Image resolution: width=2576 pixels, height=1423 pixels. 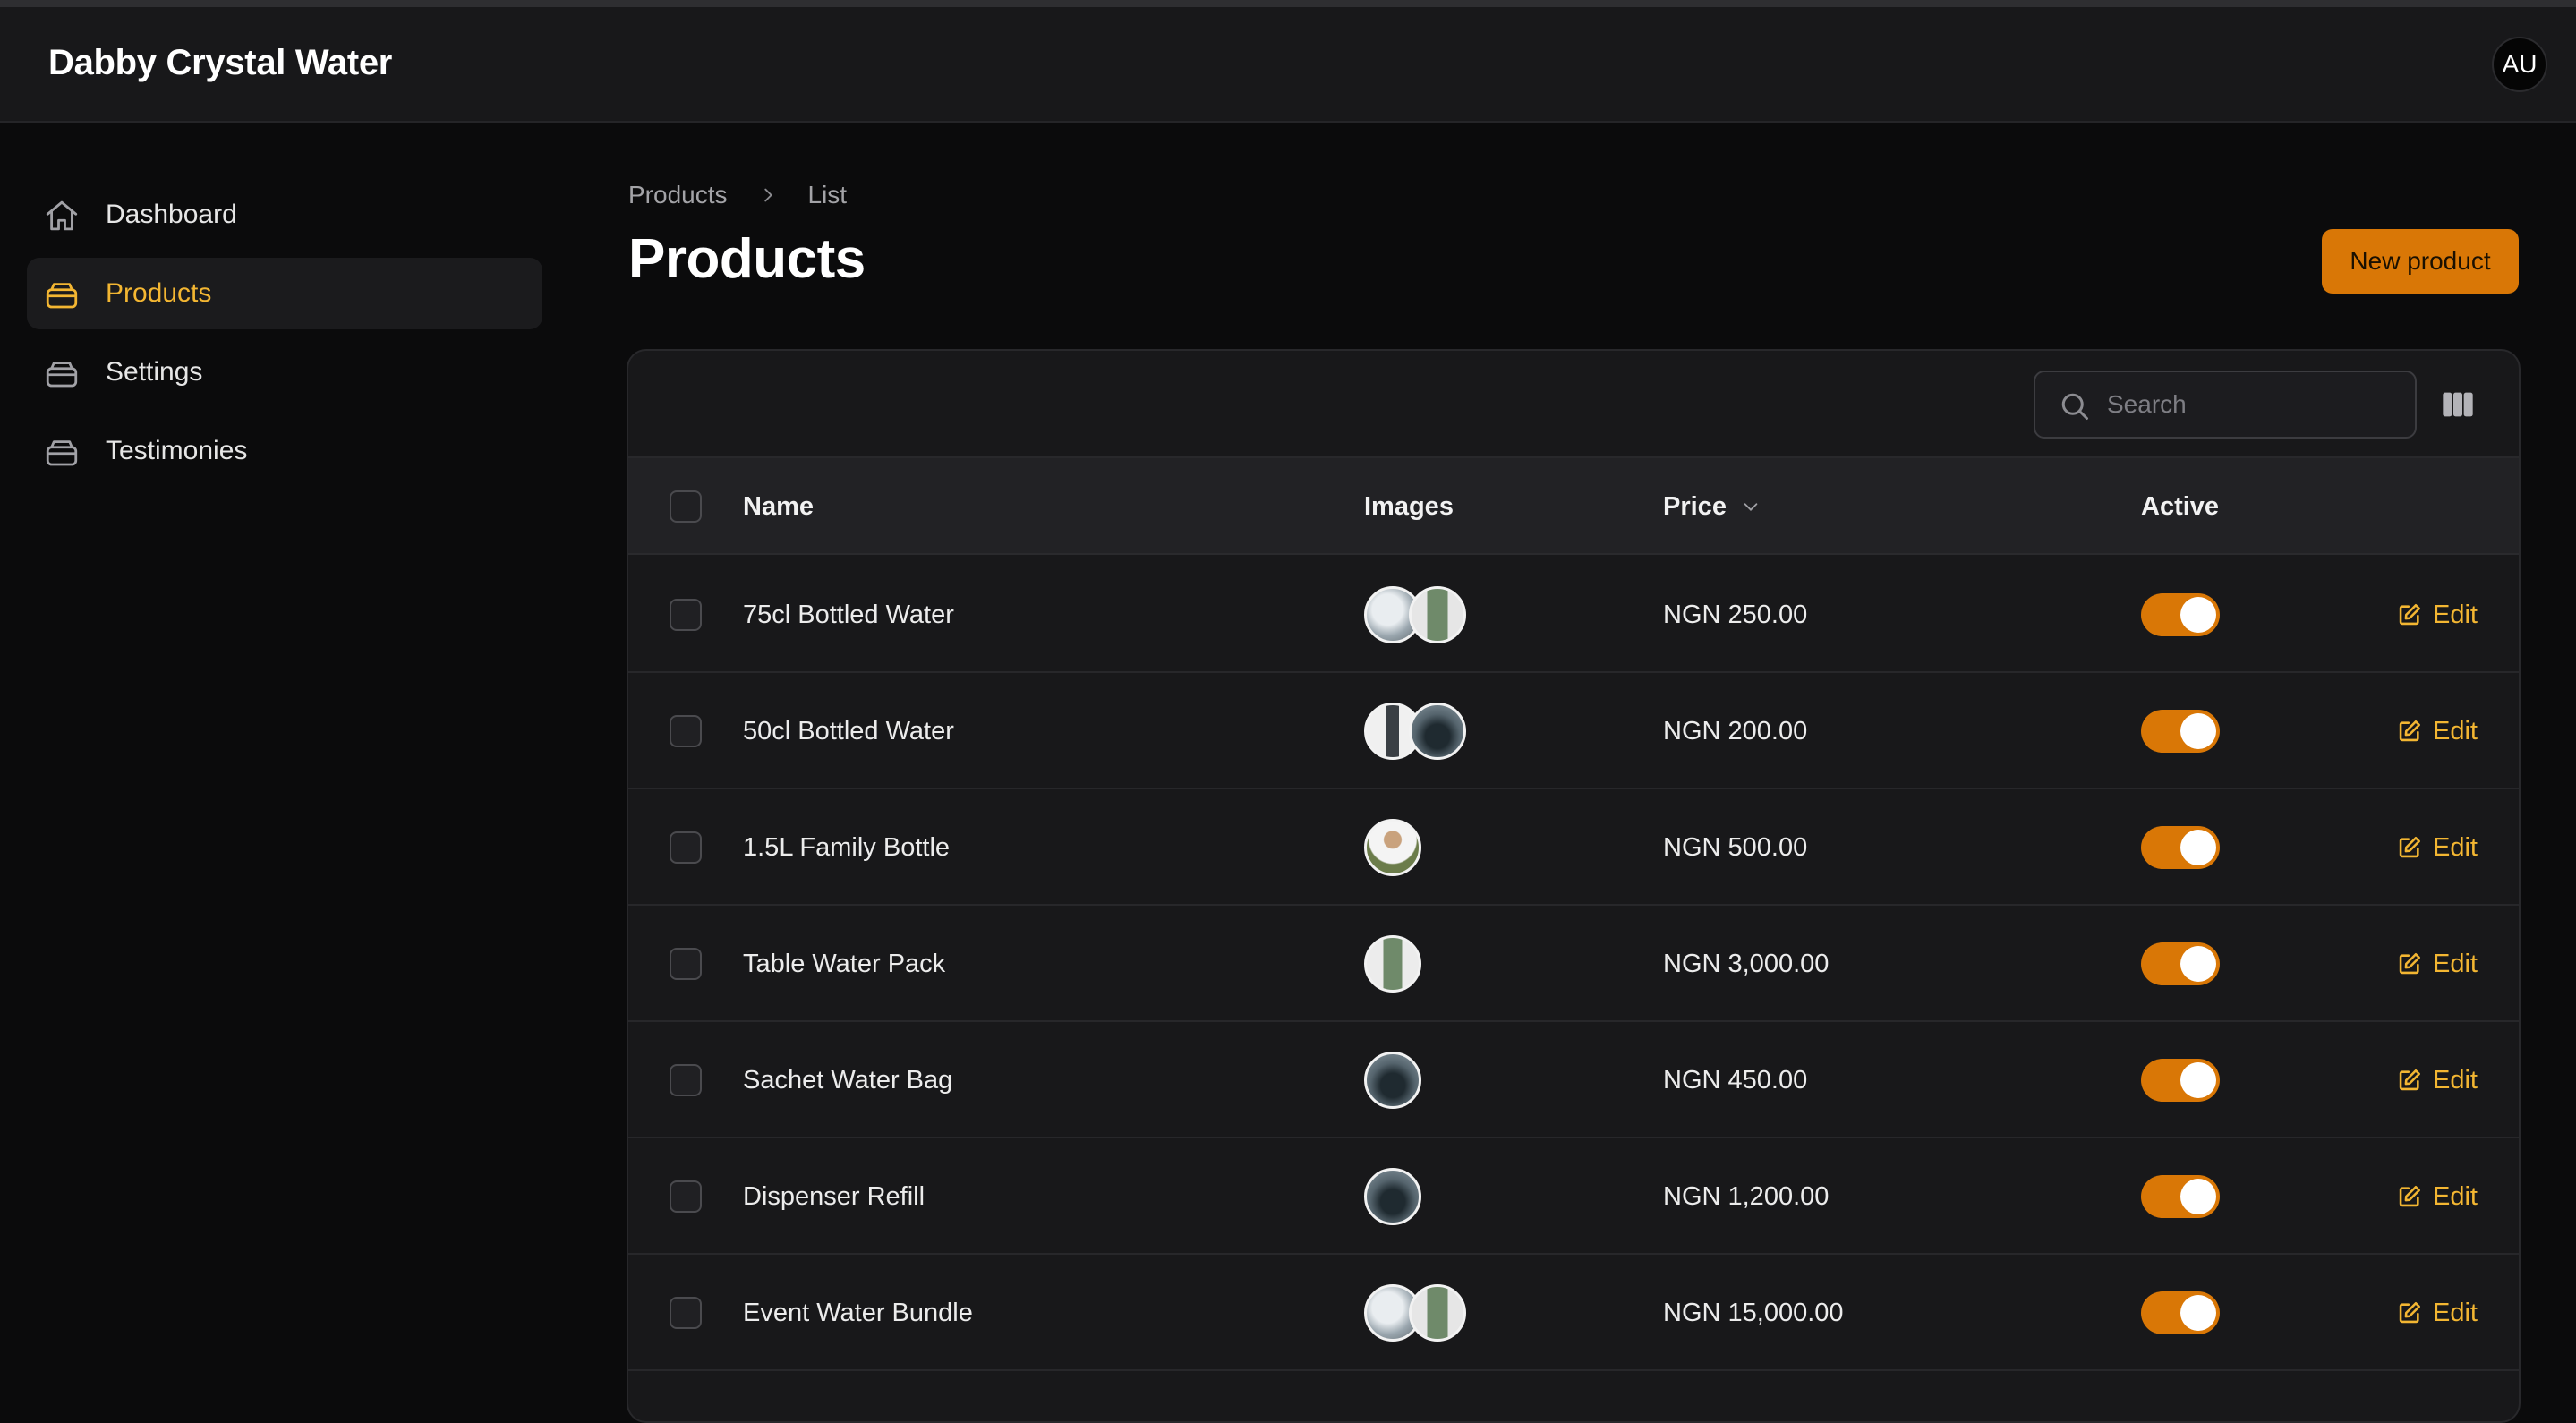 I want to click on window-top-strip, so click(x=1288, y=3).